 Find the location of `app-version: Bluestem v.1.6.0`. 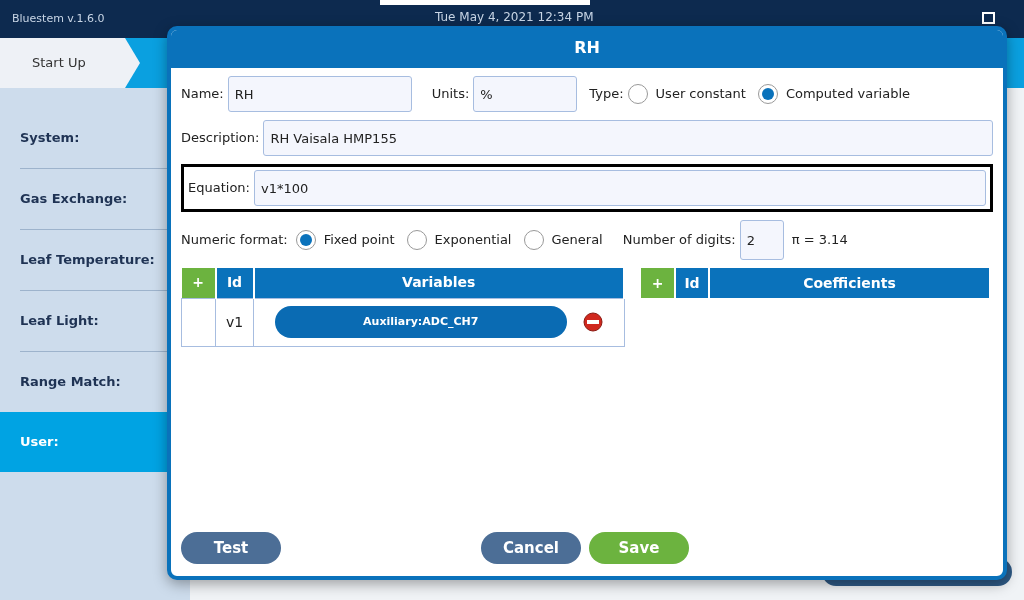

app-version: Bluestem v.1.6.0 is located at coordinates (58, 18).